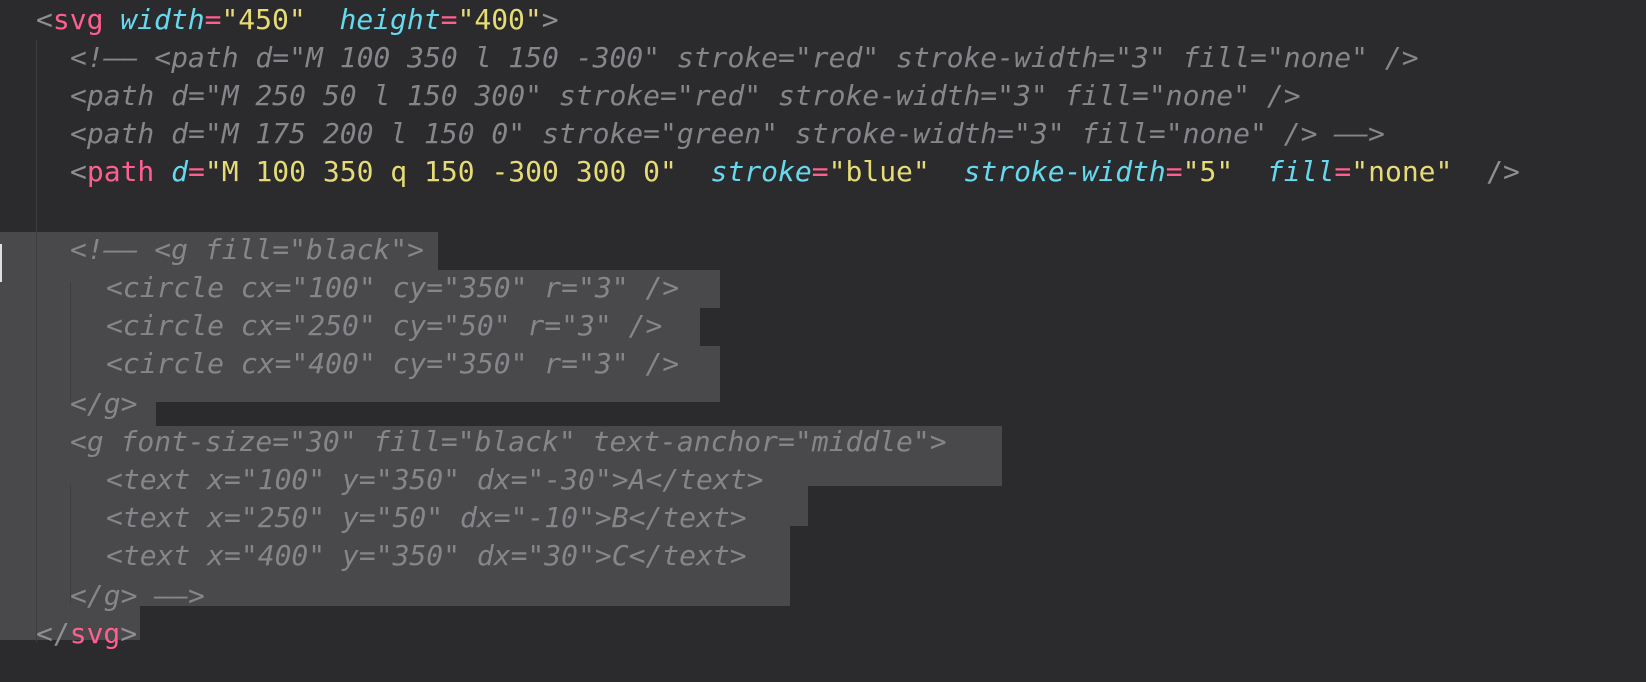  What do you see at coordinates (53, 633) in the screenshot?
I see `code-token: </` at bounding box center [53, 633].